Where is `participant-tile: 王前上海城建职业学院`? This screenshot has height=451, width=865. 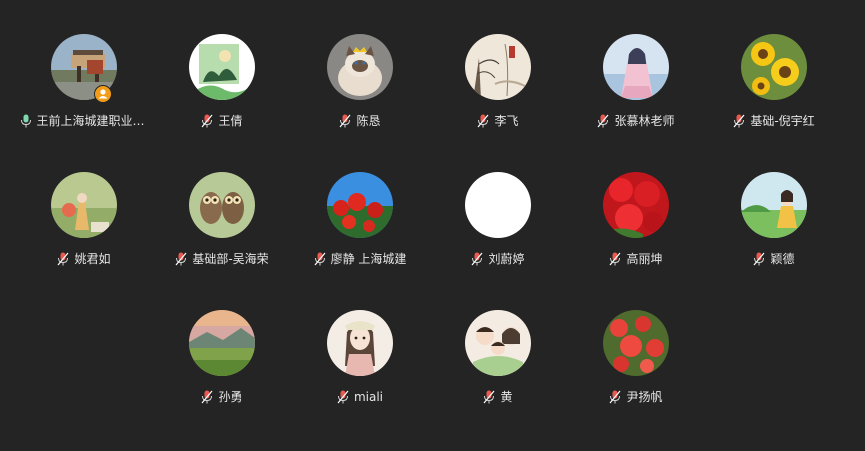 participant-tile: 王前上海城建职业学院 is located at coordinates (84, 89).